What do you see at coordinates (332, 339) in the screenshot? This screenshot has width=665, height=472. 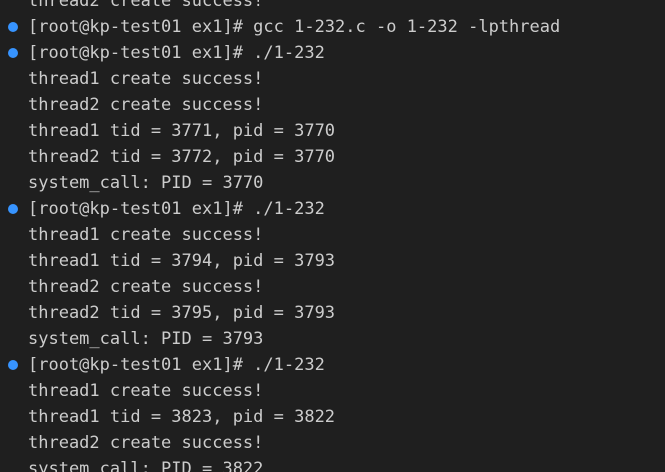 I see `output-line: system_call: PID = 3793` at bounding box center [332, 339].